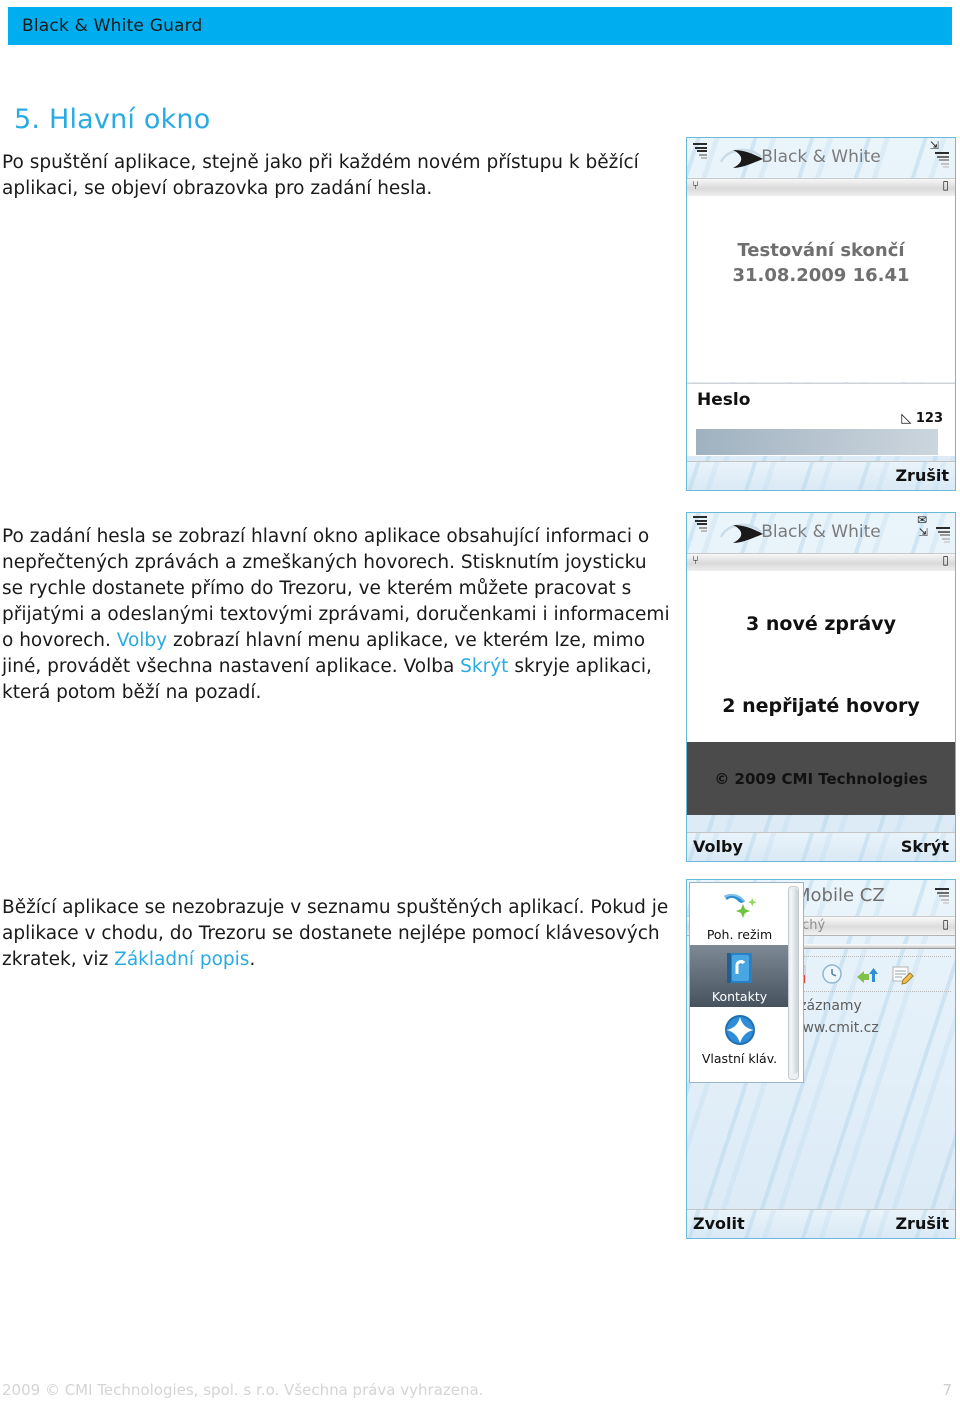 The width and height of the screenshot is (960, 1408). I want to click on envelope-icon: ✉, so click(921, 520).